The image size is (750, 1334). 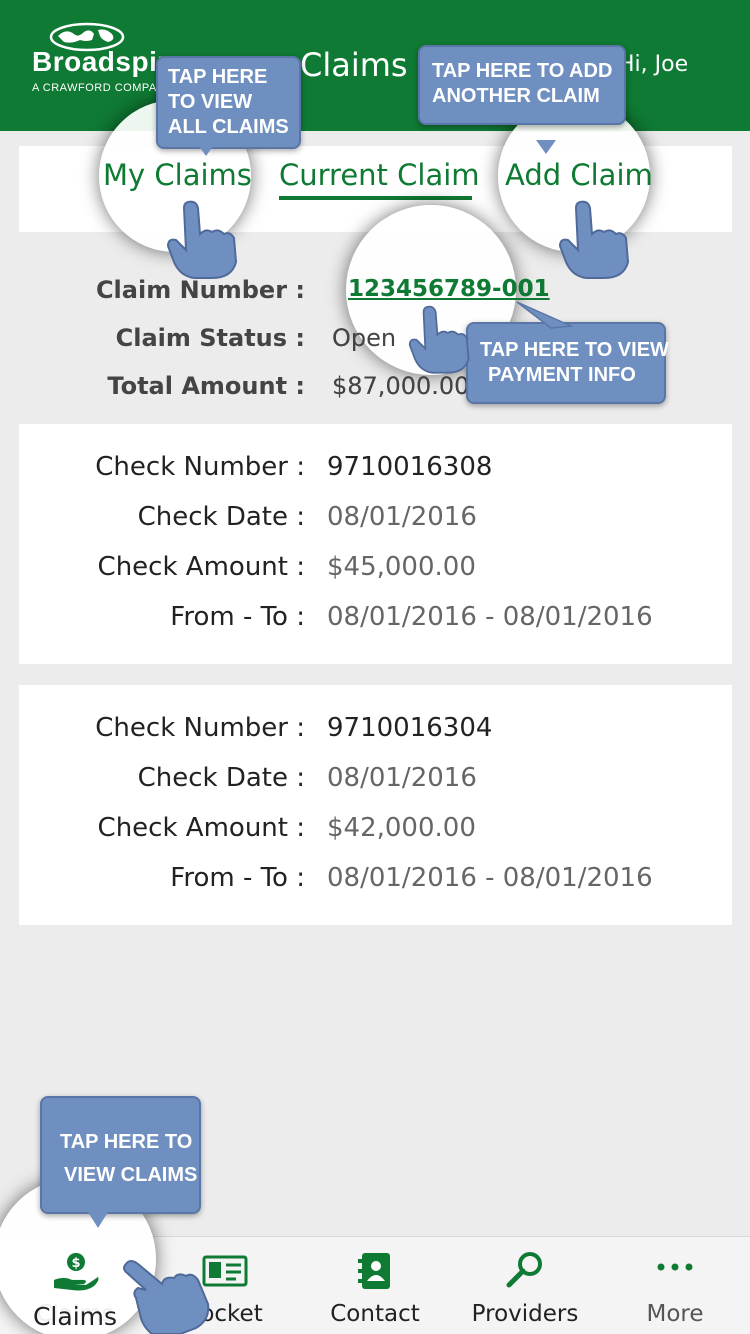 I want to click on check-amount-row: Check Amount : $42,000.00, so click(x=375, y=833).